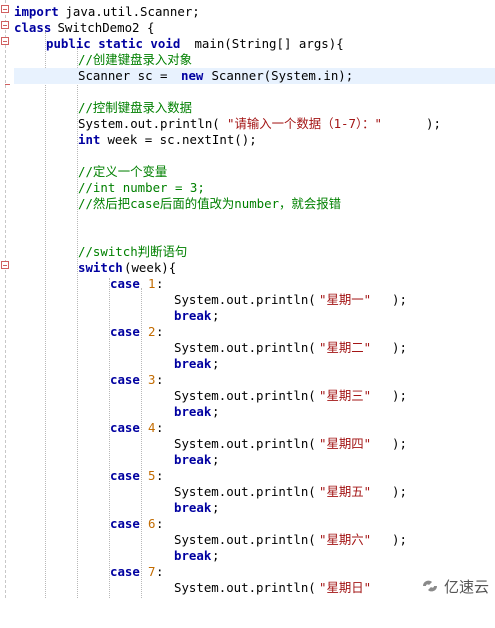  What do you see at coordinates (135, 107) in the screenshot?
I see `code-comment: //控制键盘录入数据` at bounding box center [135, 107].